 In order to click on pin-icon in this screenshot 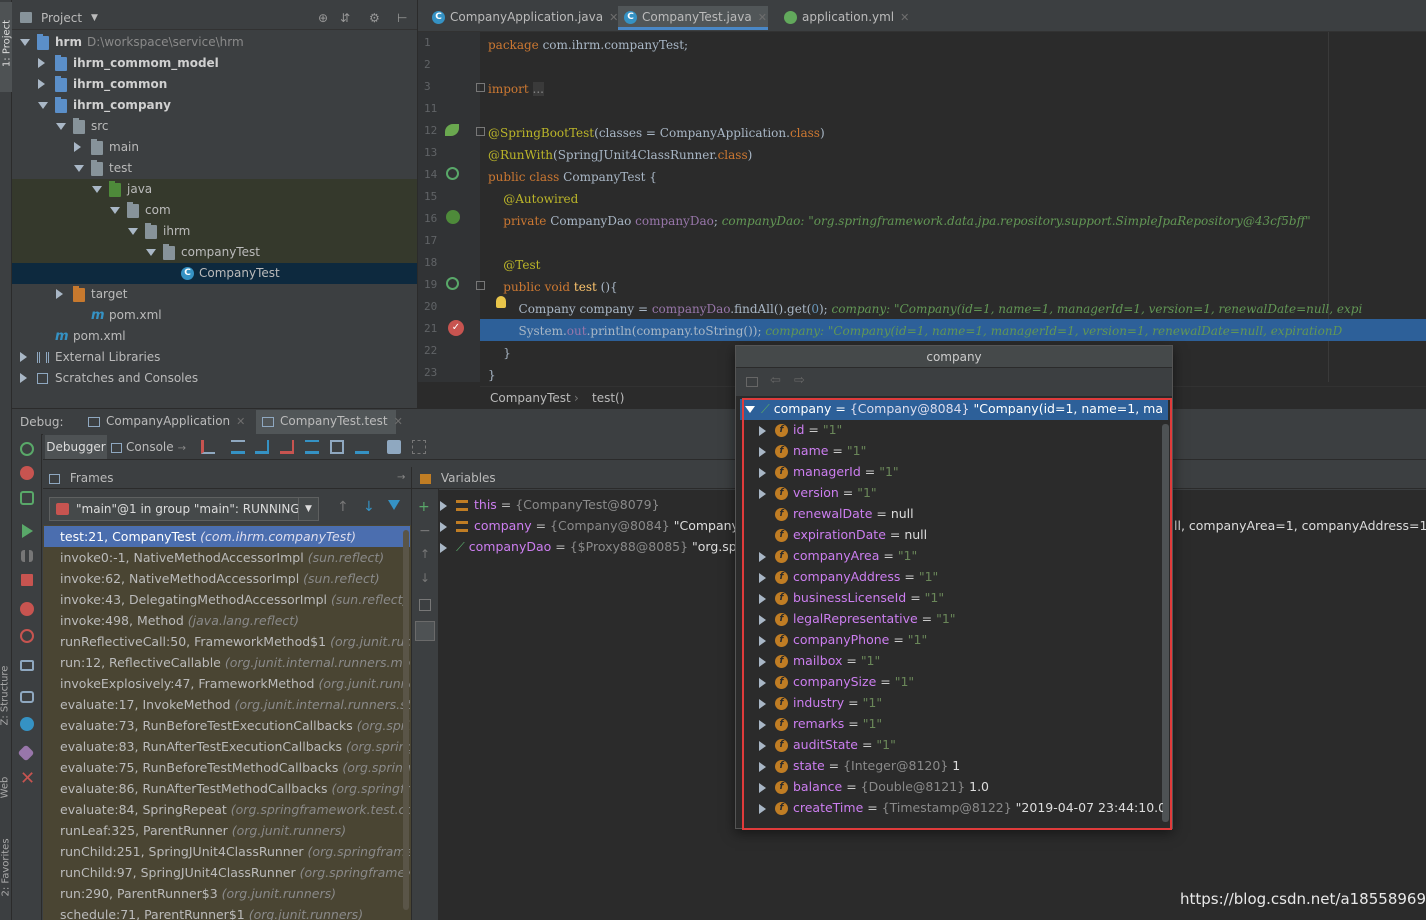, I will do `click(26, 753)`.